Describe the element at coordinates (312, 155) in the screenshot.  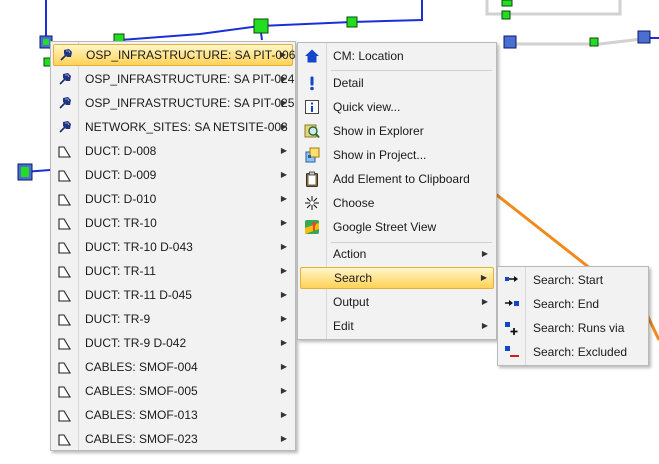
I see `project-icon` at that location.